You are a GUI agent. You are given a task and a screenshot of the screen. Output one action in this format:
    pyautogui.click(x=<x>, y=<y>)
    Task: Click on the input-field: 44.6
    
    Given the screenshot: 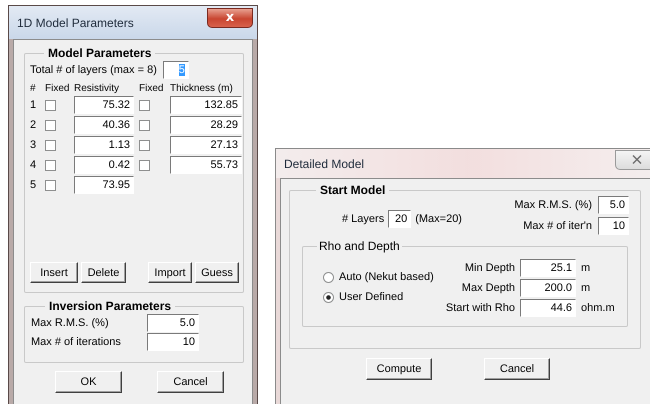 What is the action you would take?
    pyautogui.click(x=548, y=308)
    